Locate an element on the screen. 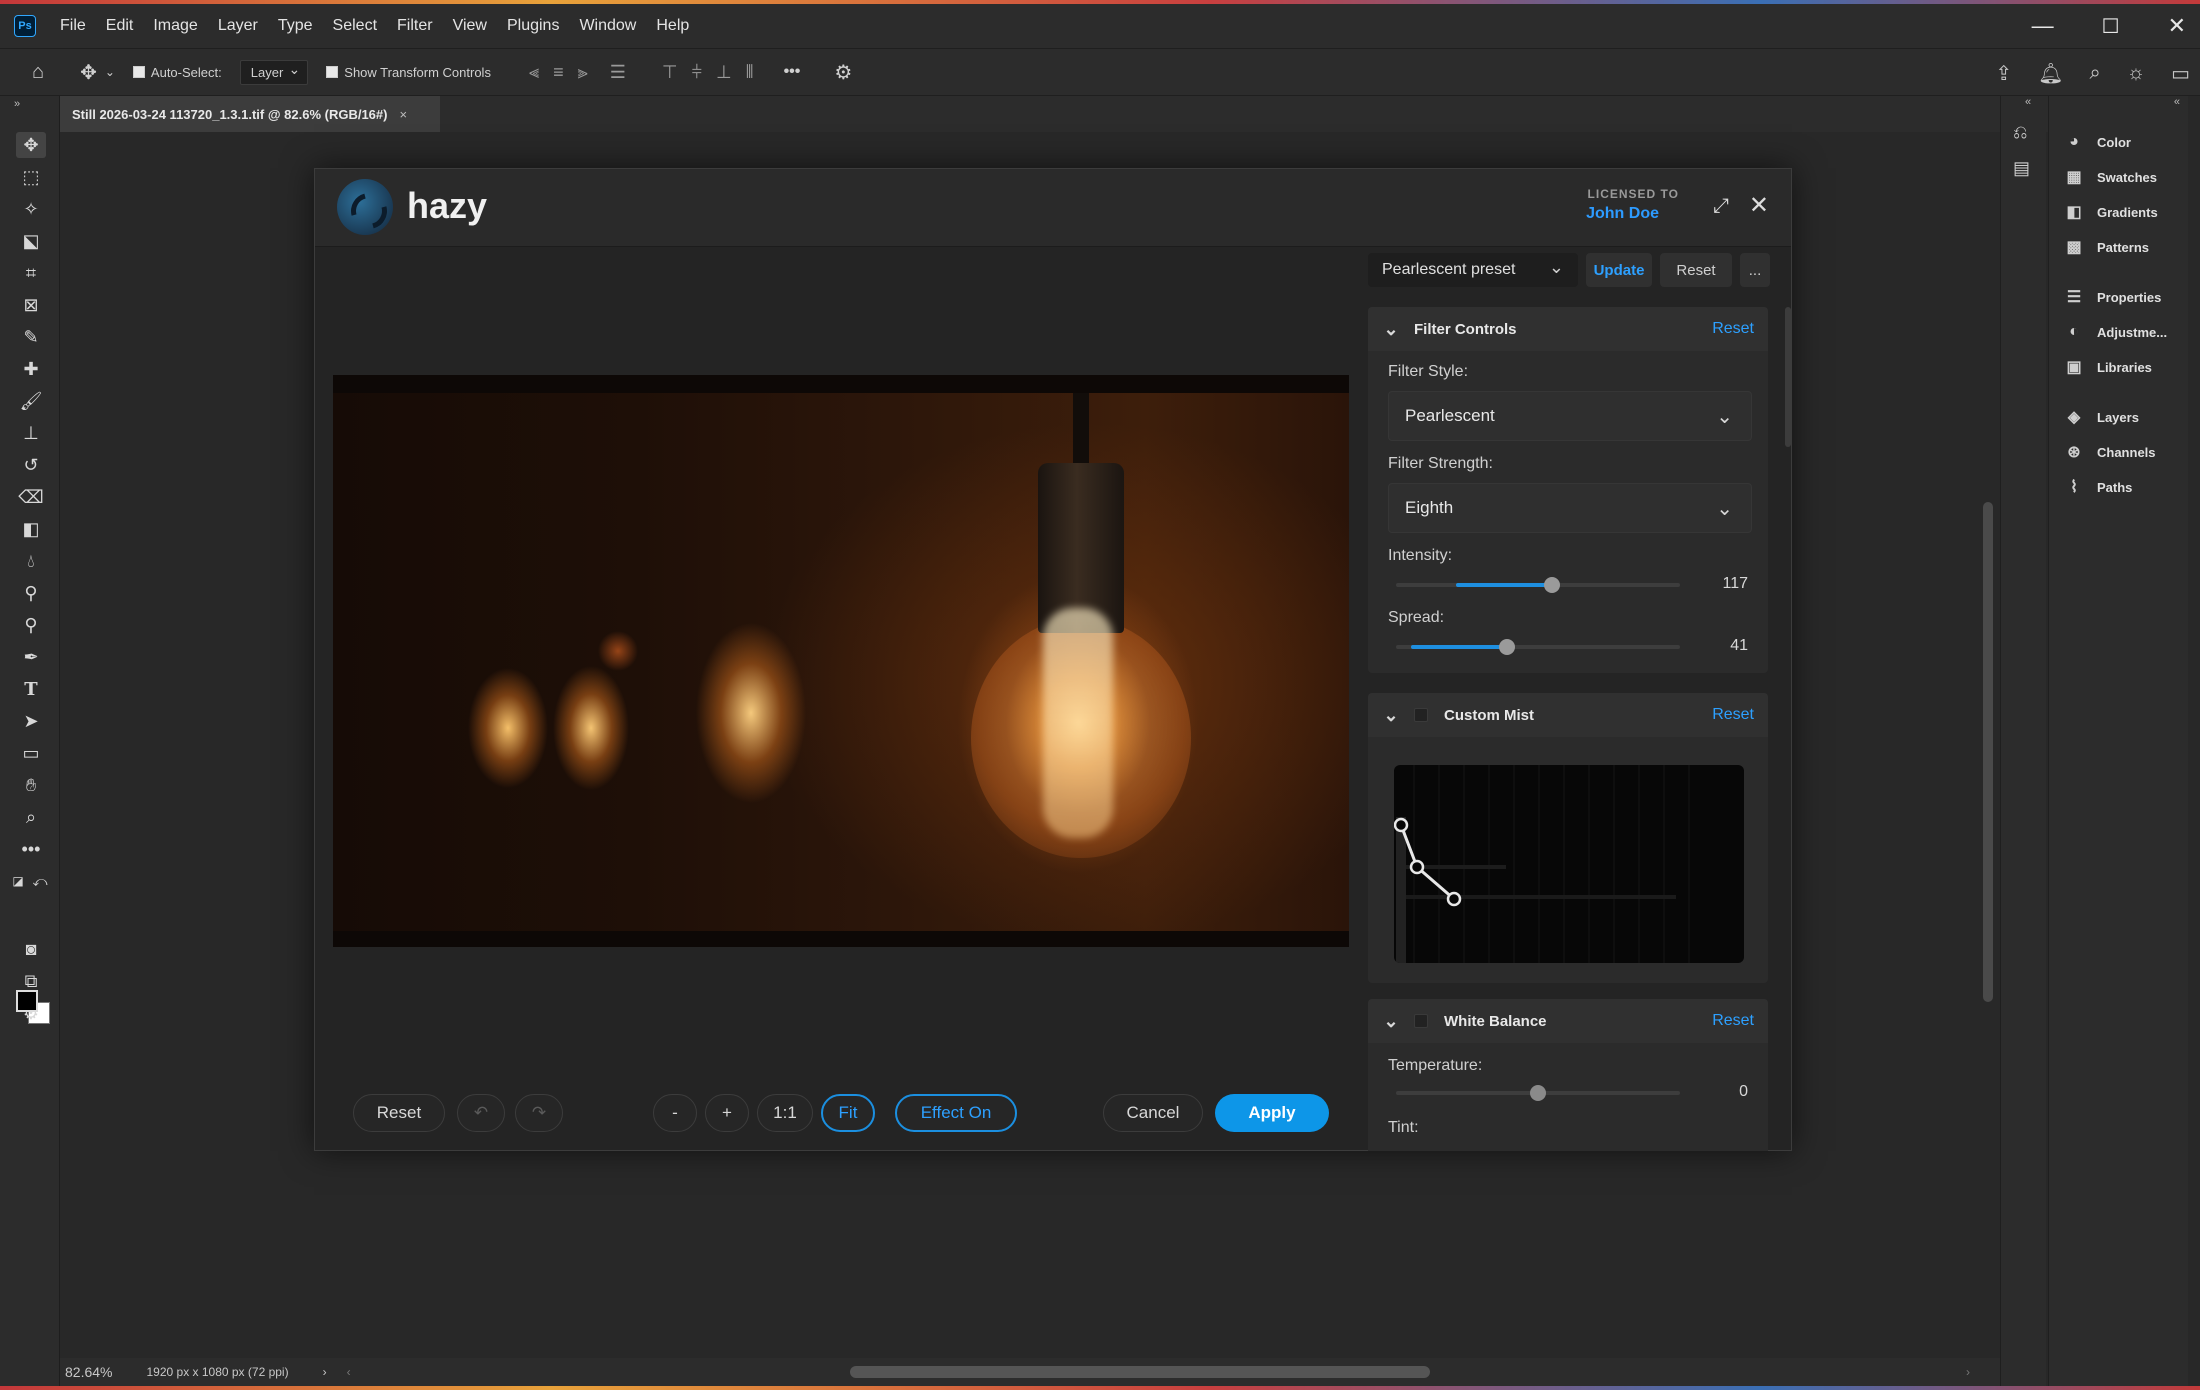  scroll-left-icon: ‹ is located at coordinates (349, 1372).